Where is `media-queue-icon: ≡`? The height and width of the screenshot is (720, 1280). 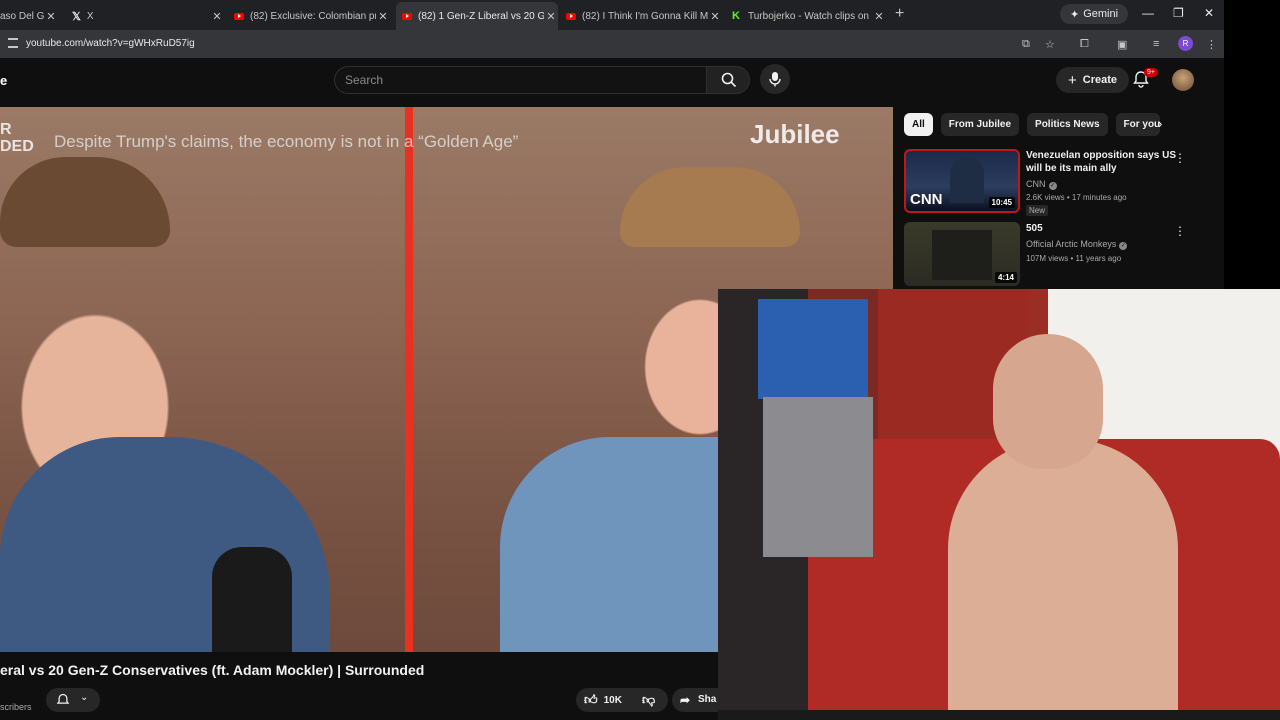 media-queue-icon: ≡ is located at coordinates (1156, 44).